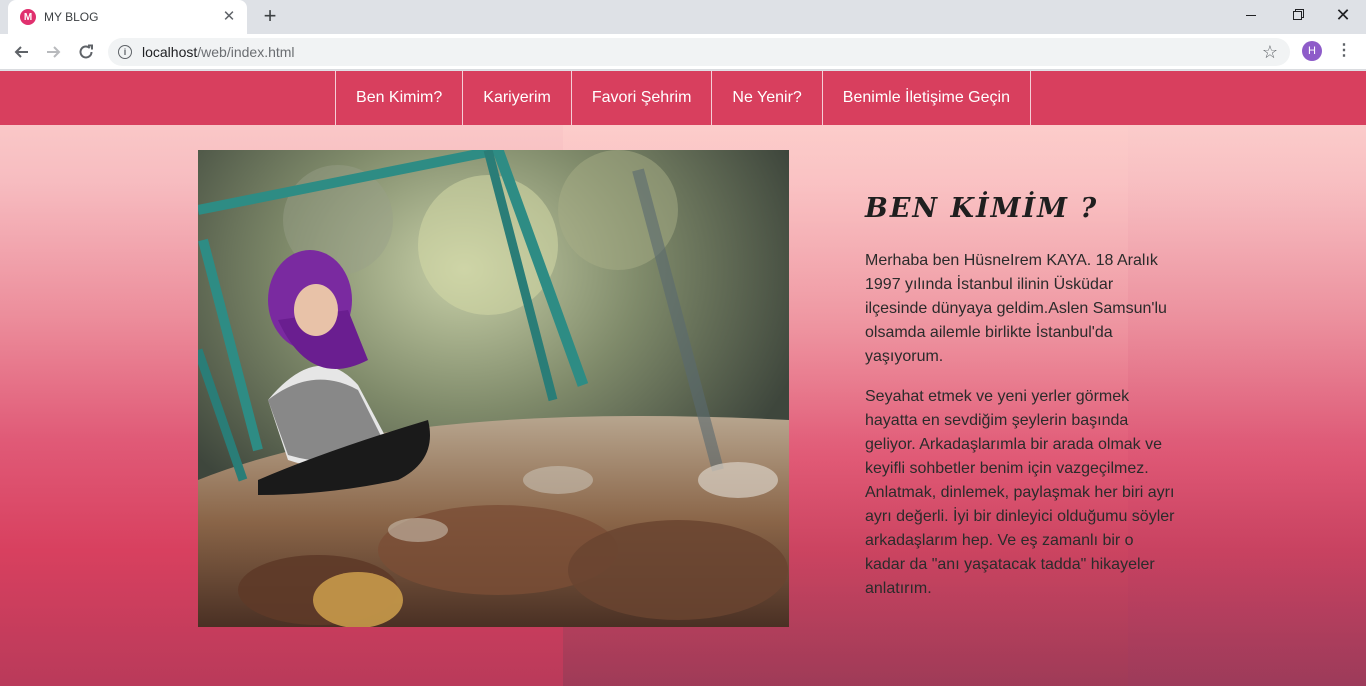  I want to click on close-window-button: ✕, so click(1343, 15).